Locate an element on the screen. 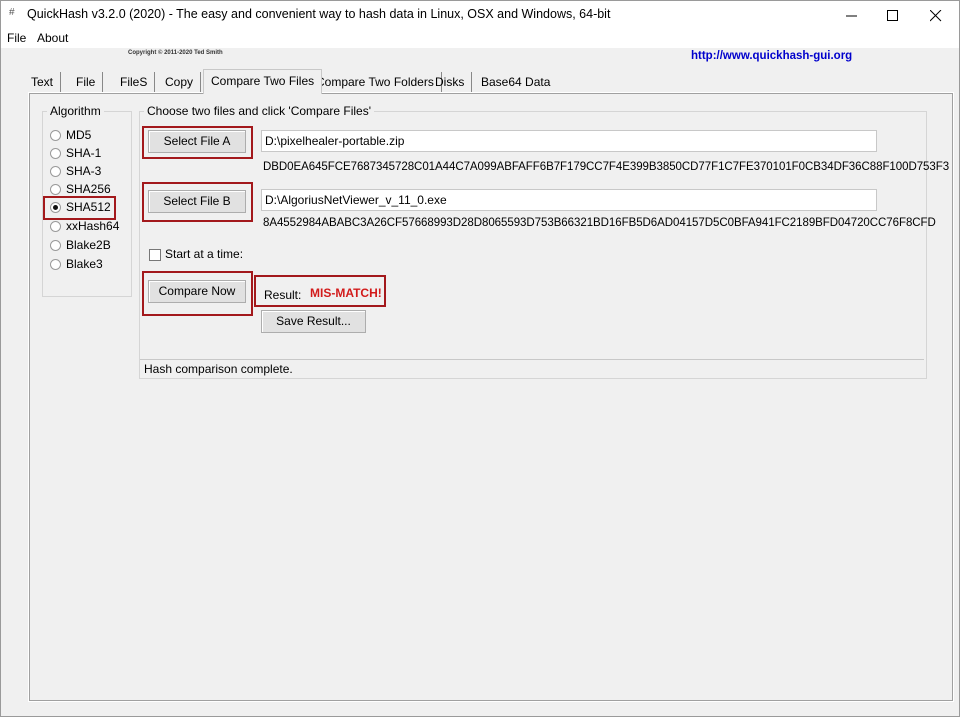 The image size is (960, 717). website-link: http://www.quickhash-gui.org is located at coordinates (771, 56).